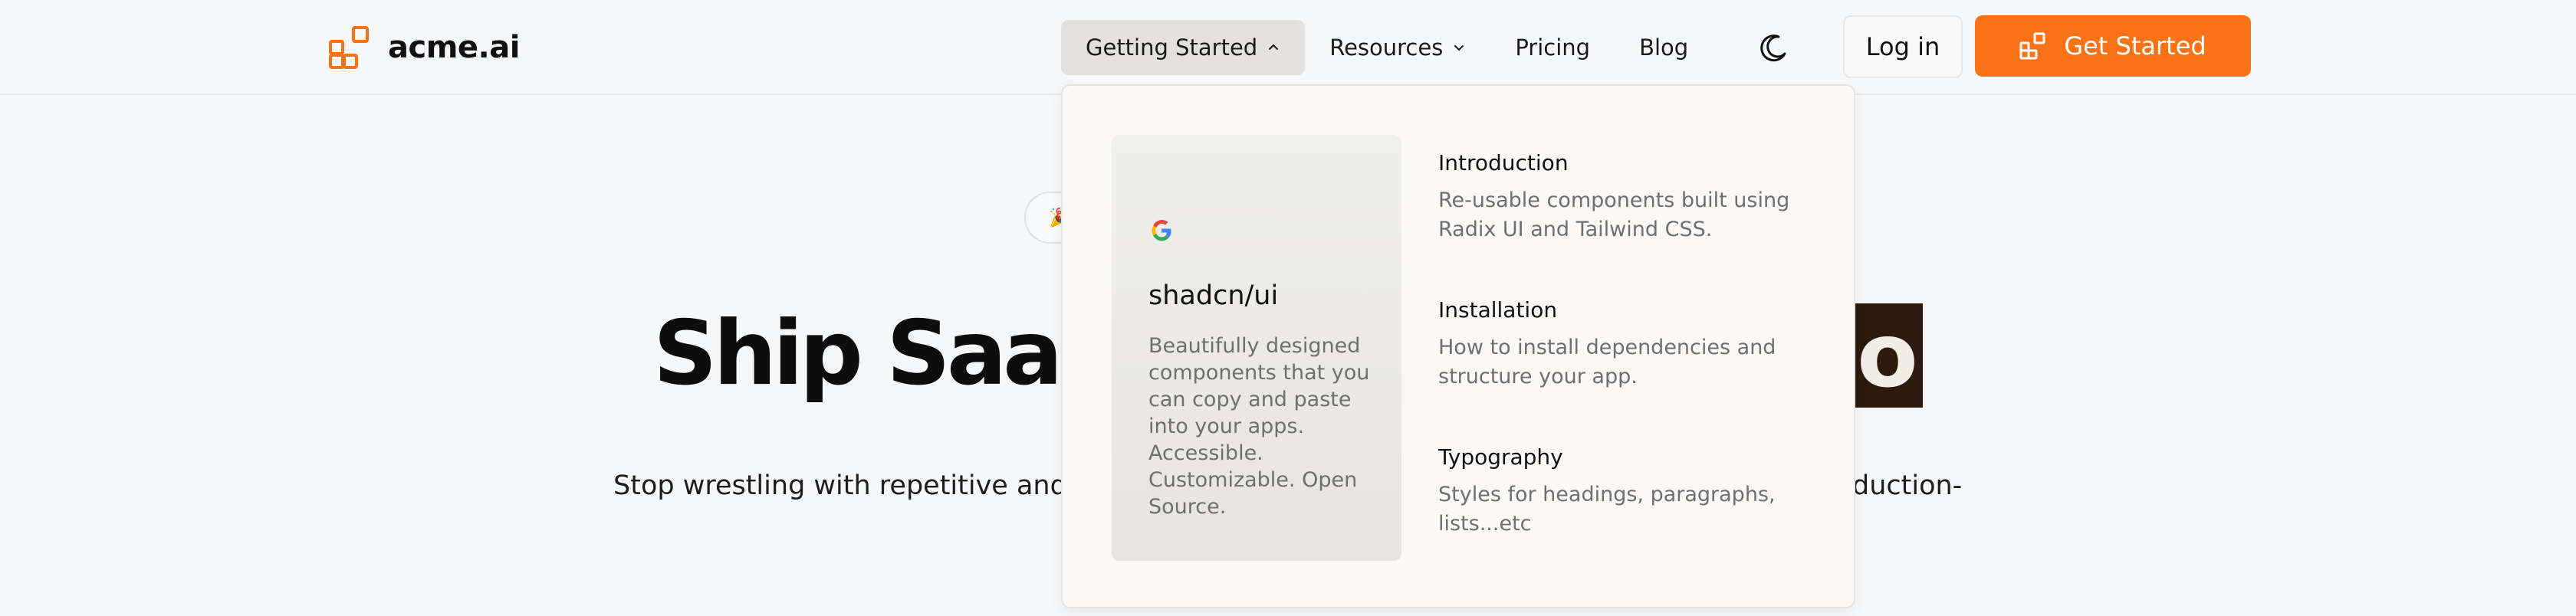 Image resolution: width=2576 pixels, height=616 pixels. I want to click on link-title: Installation, so click(1498, 310).